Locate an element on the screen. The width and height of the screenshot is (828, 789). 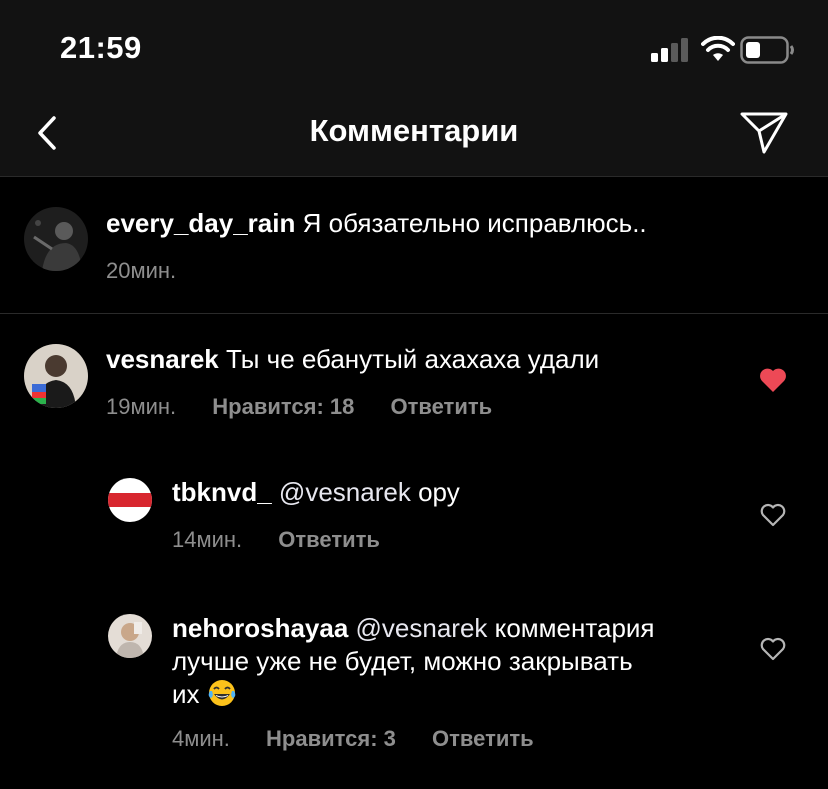
meta-row: 14мин. Ответить is located at coordinates (291, 540).